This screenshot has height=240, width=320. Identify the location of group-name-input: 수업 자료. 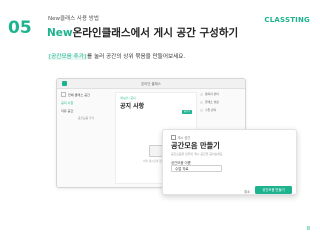
(196, 168).